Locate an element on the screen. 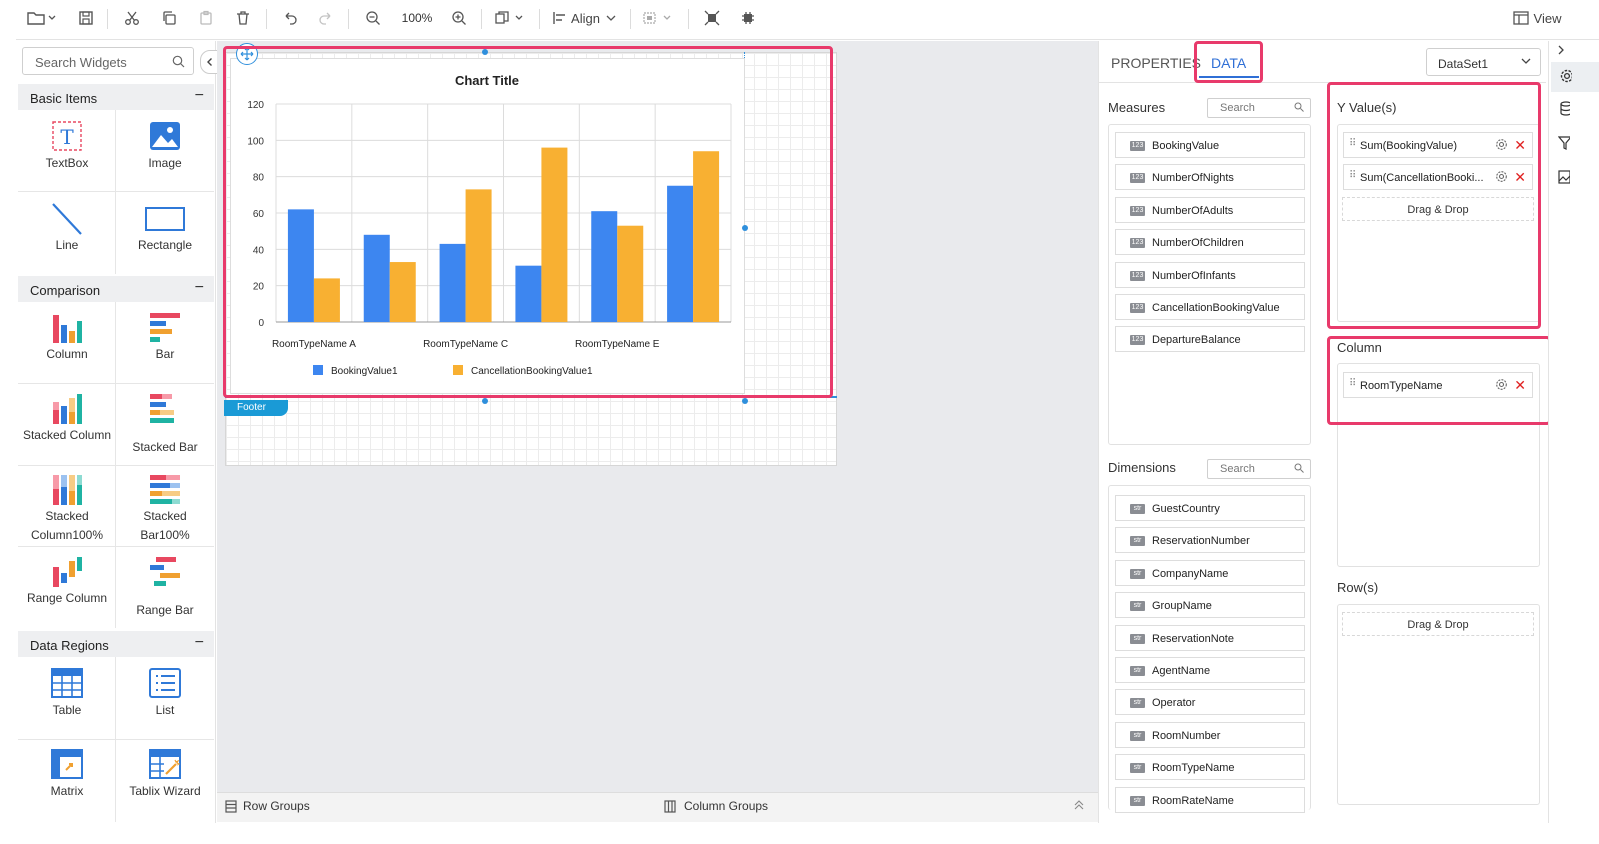  dimension-field: str RoomRateName is located at coordinates (1210, 799).